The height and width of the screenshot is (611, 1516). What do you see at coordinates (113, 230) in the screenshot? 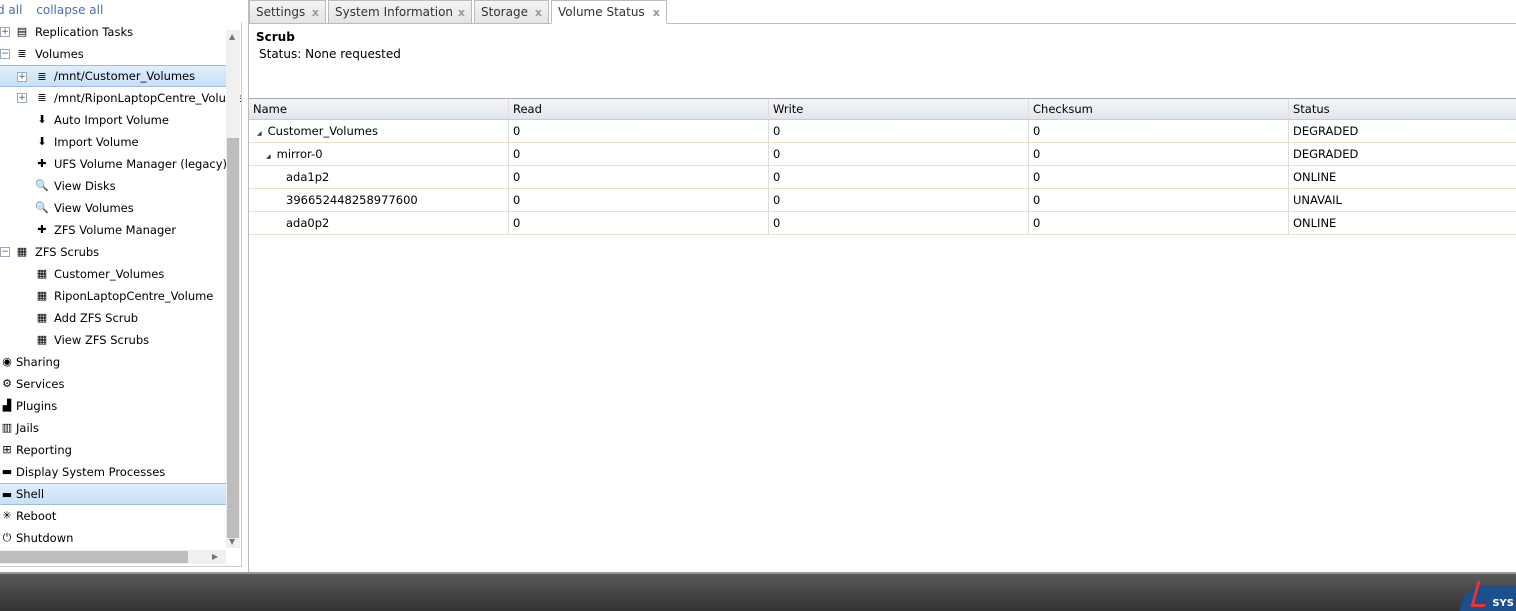
I see `tree-item: ✚ ZFS Volume Manager` at bounding box center [113, 230].